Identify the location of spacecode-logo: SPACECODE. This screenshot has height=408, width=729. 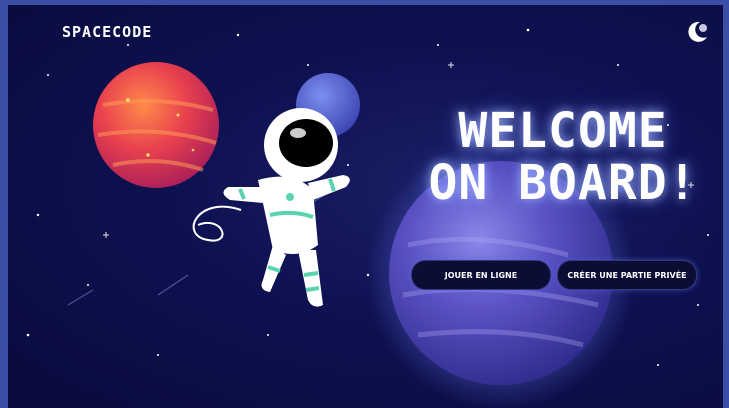
(107, 32).